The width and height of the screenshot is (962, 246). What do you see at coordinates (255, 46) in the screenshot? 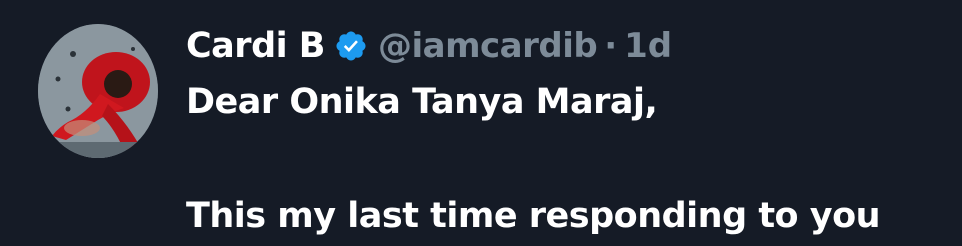
I see `display-name: Cardi B` at bounding box center [255, 46].